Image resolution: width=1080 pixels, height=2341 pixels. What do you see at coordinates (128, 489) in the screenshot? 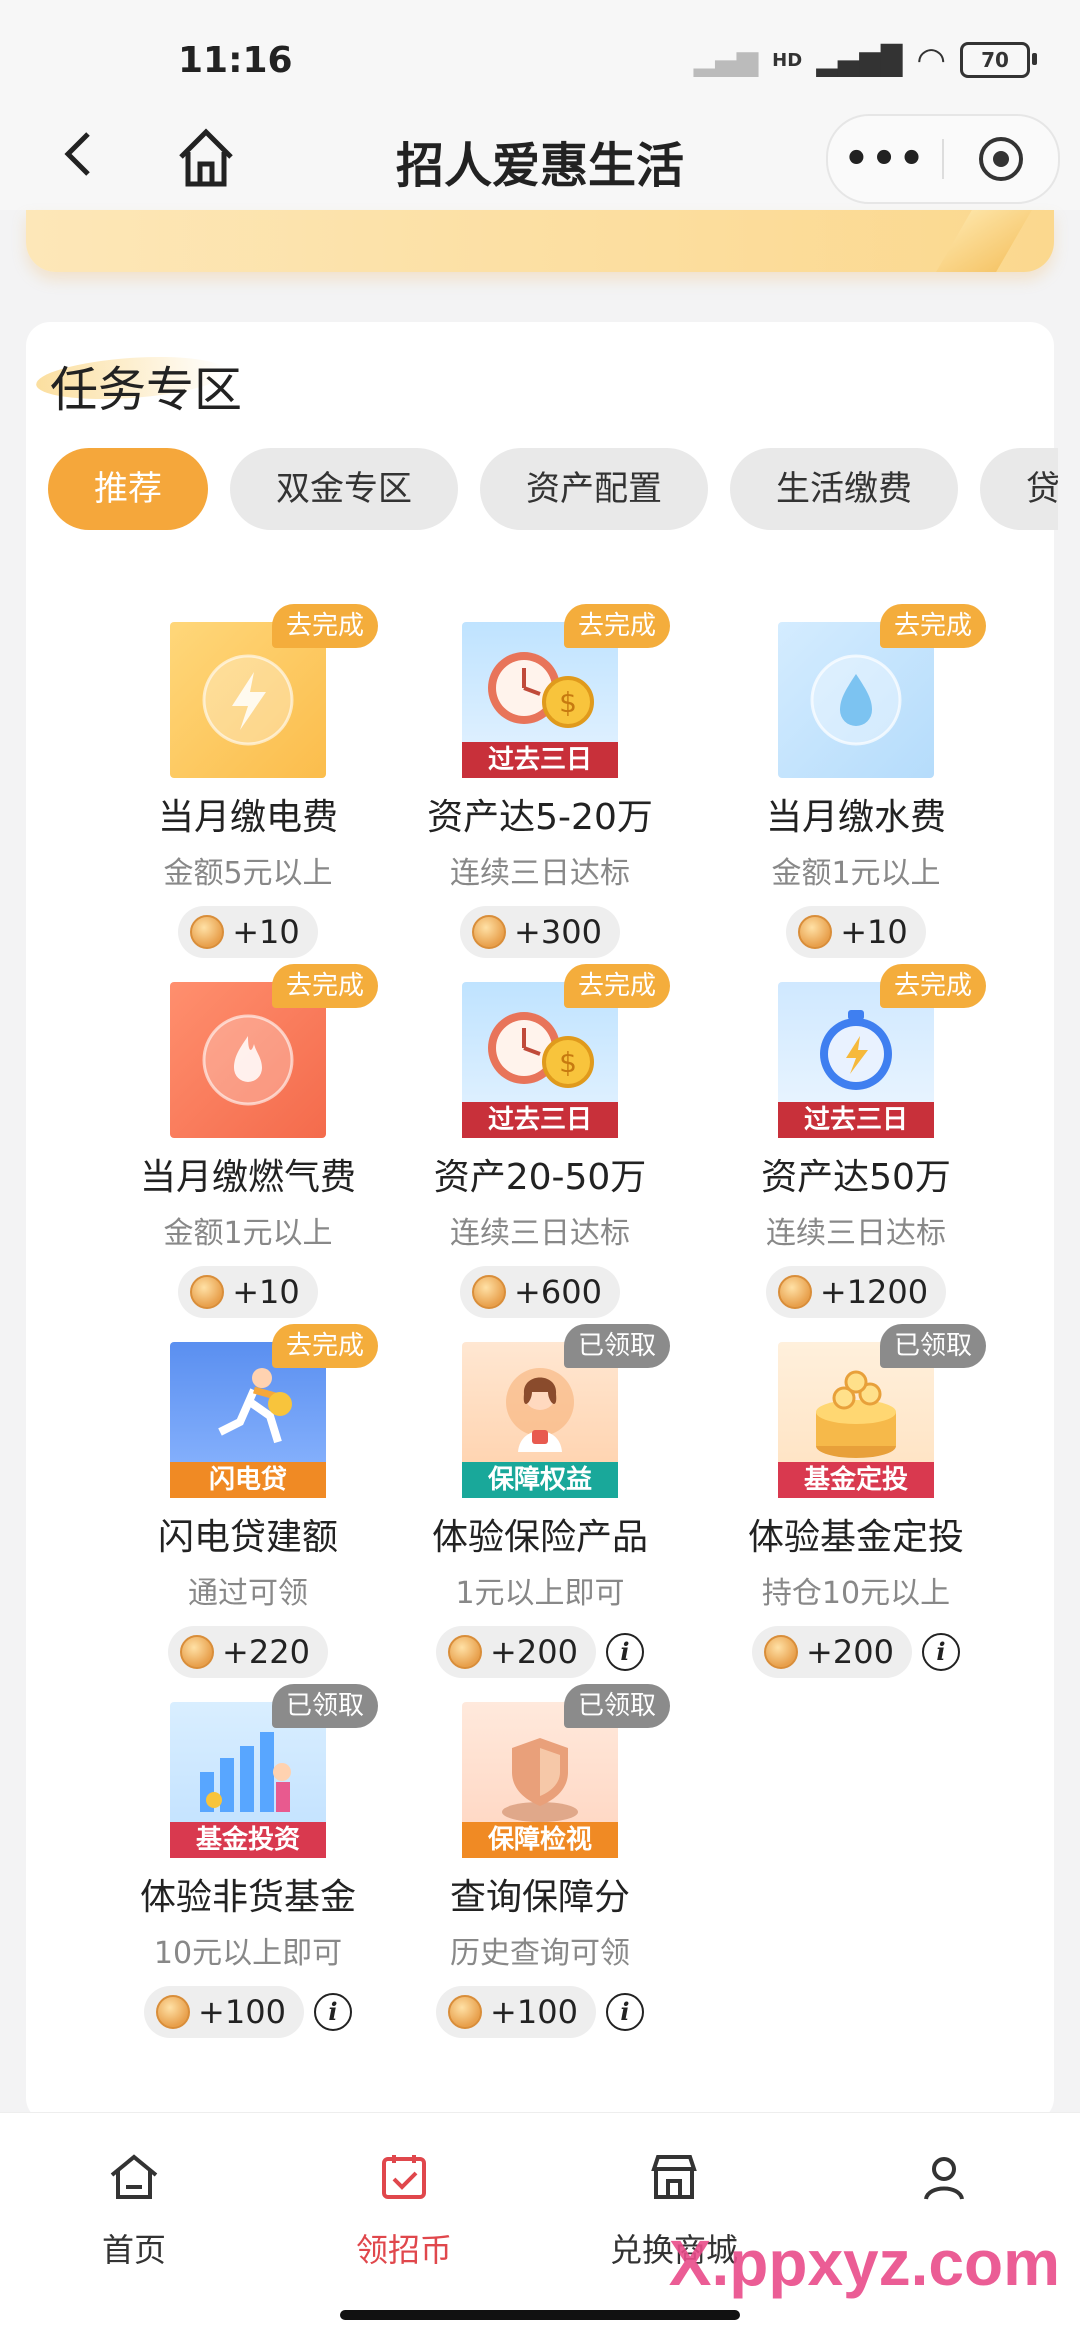
I see `tab-recommend: 推荐` at bounding box center [128, 489].